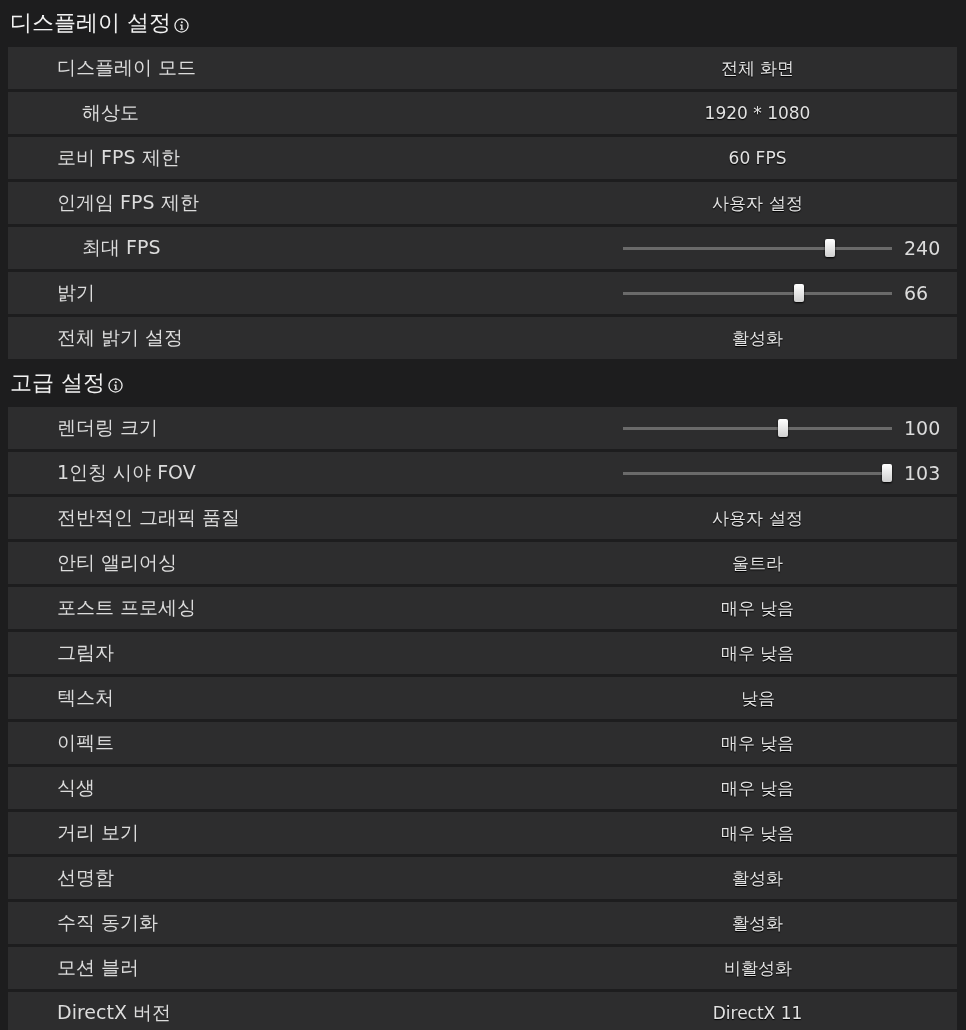 The height and width of the screenshot is (1030, 966). Describe the element at coordinates (85, 742) in the screenshot. I see `setting-label: 이펙트` at that location.